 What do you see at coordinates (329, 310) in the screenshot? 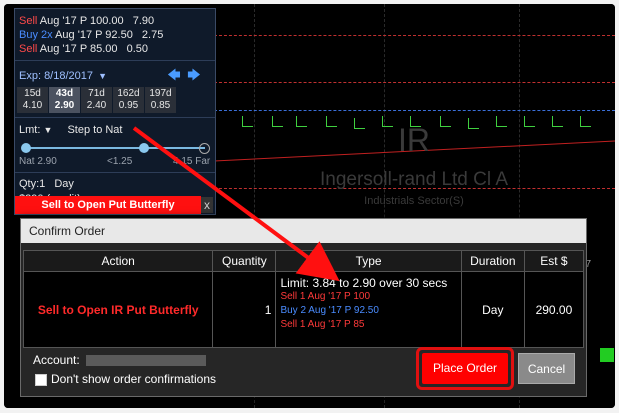
I see `order-leg: Buy 2 Aug '17 P 92.50` at bounding box center [329, 310].